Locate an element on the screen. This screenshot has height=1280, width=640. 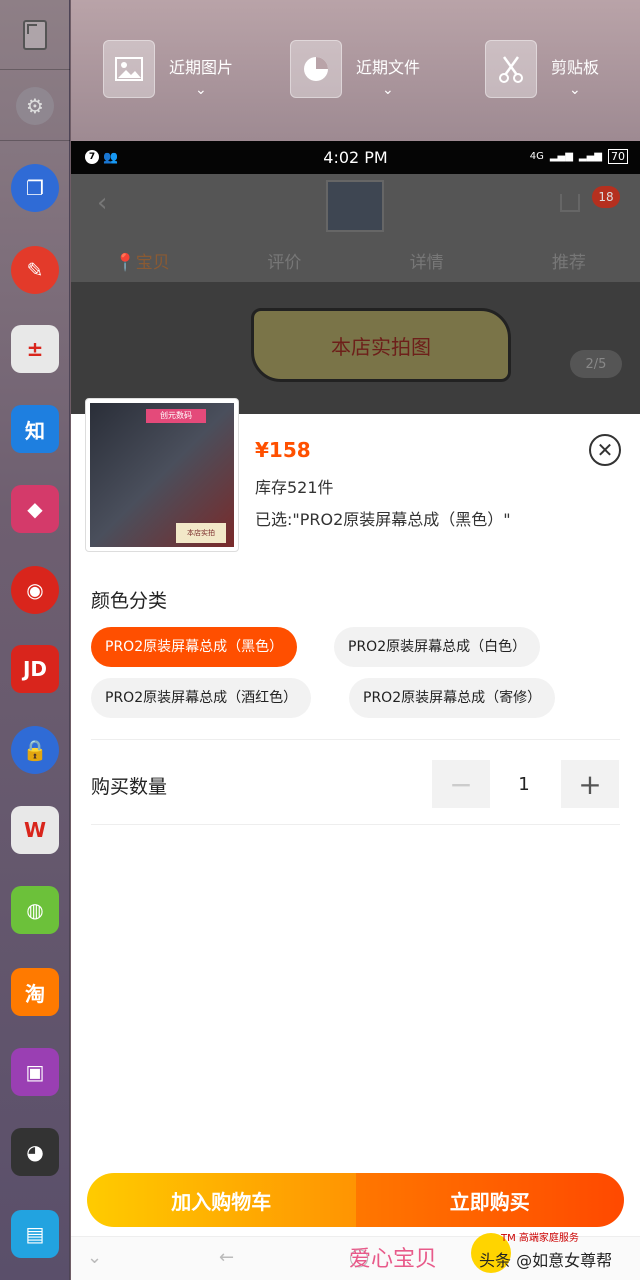
cart-icon is located at coordinates (570, 203).